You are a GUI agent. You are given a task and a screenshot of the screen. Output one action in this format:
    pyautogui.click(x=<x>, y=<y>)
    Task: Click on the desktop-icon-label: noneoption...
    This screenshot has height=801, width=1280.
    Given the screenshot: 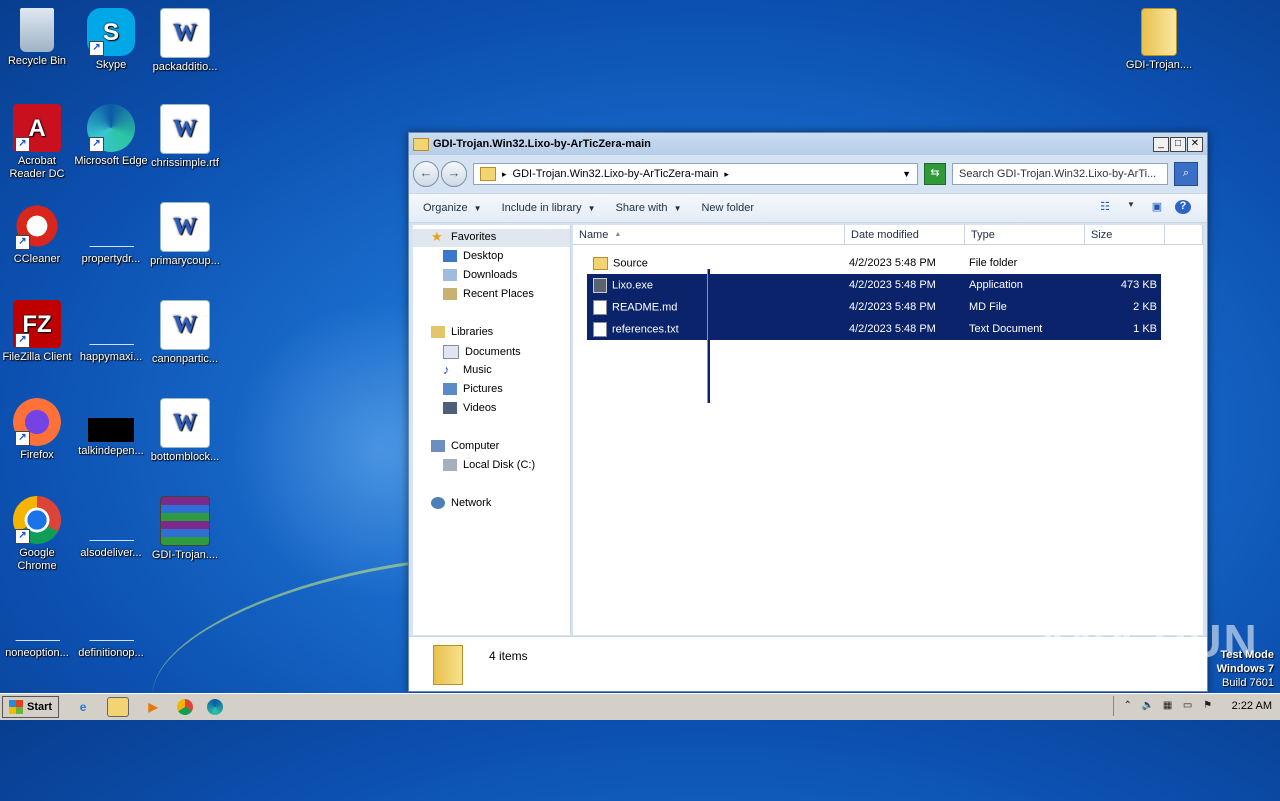 What is the action you would take?
    pyautogui.click(x=37, y=653)
    